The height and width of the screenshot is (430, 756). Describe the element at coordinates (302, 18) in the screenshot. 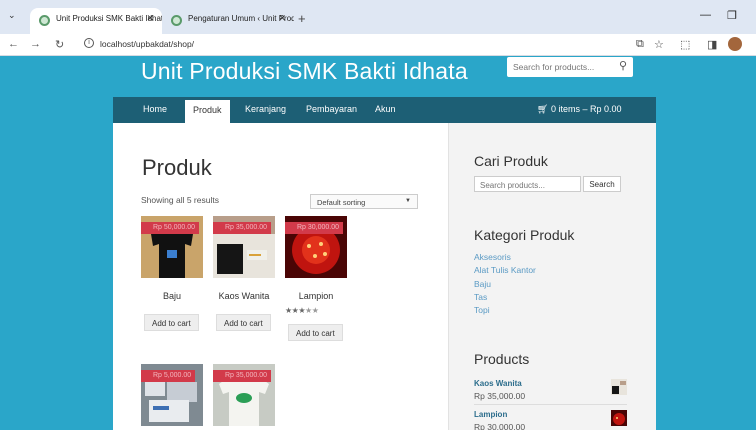

I see `new-tab-button: +` at that location.